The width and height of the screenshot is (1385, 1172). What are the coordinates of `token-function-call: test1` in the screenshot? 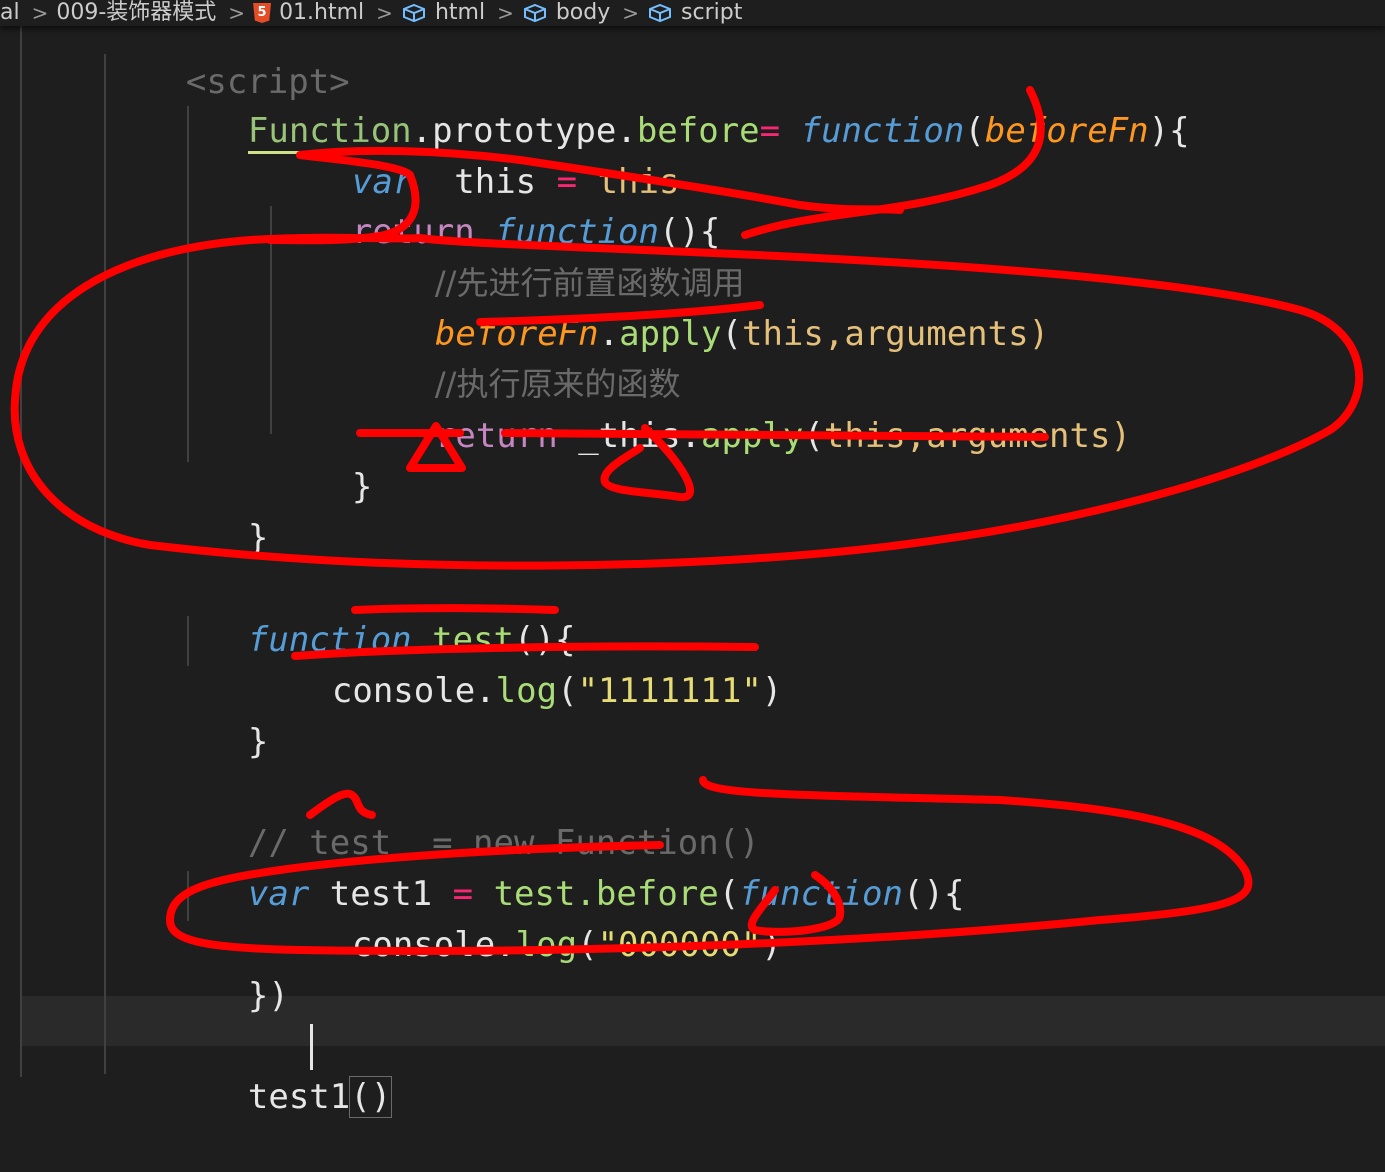 It's located at (299, 1097).